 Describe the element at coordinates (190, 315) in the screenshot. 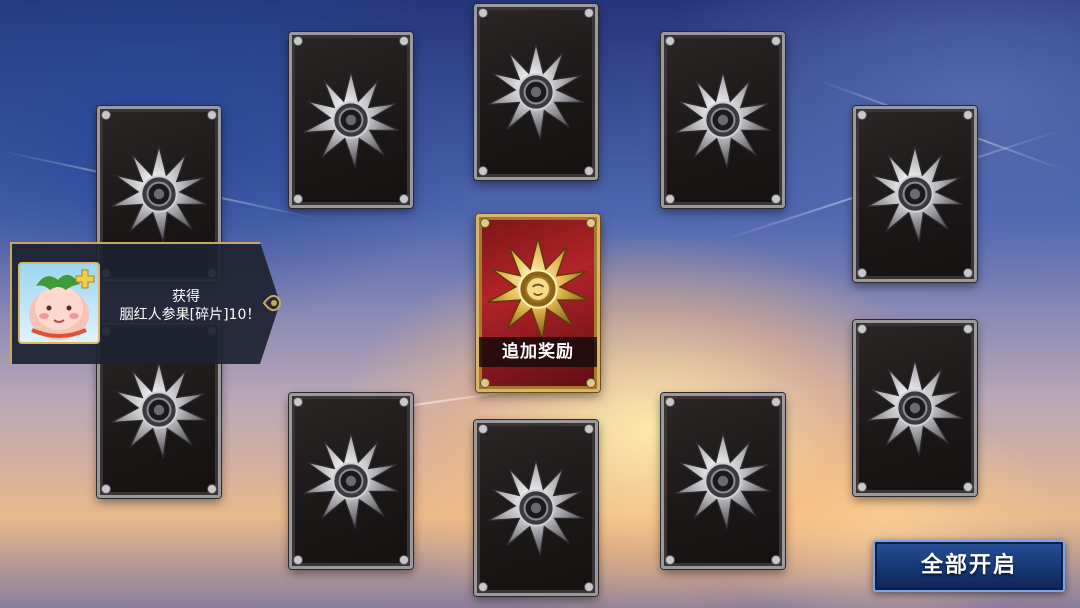

I see `toast-message: 胭红人参果[碎片]10！` at that location.